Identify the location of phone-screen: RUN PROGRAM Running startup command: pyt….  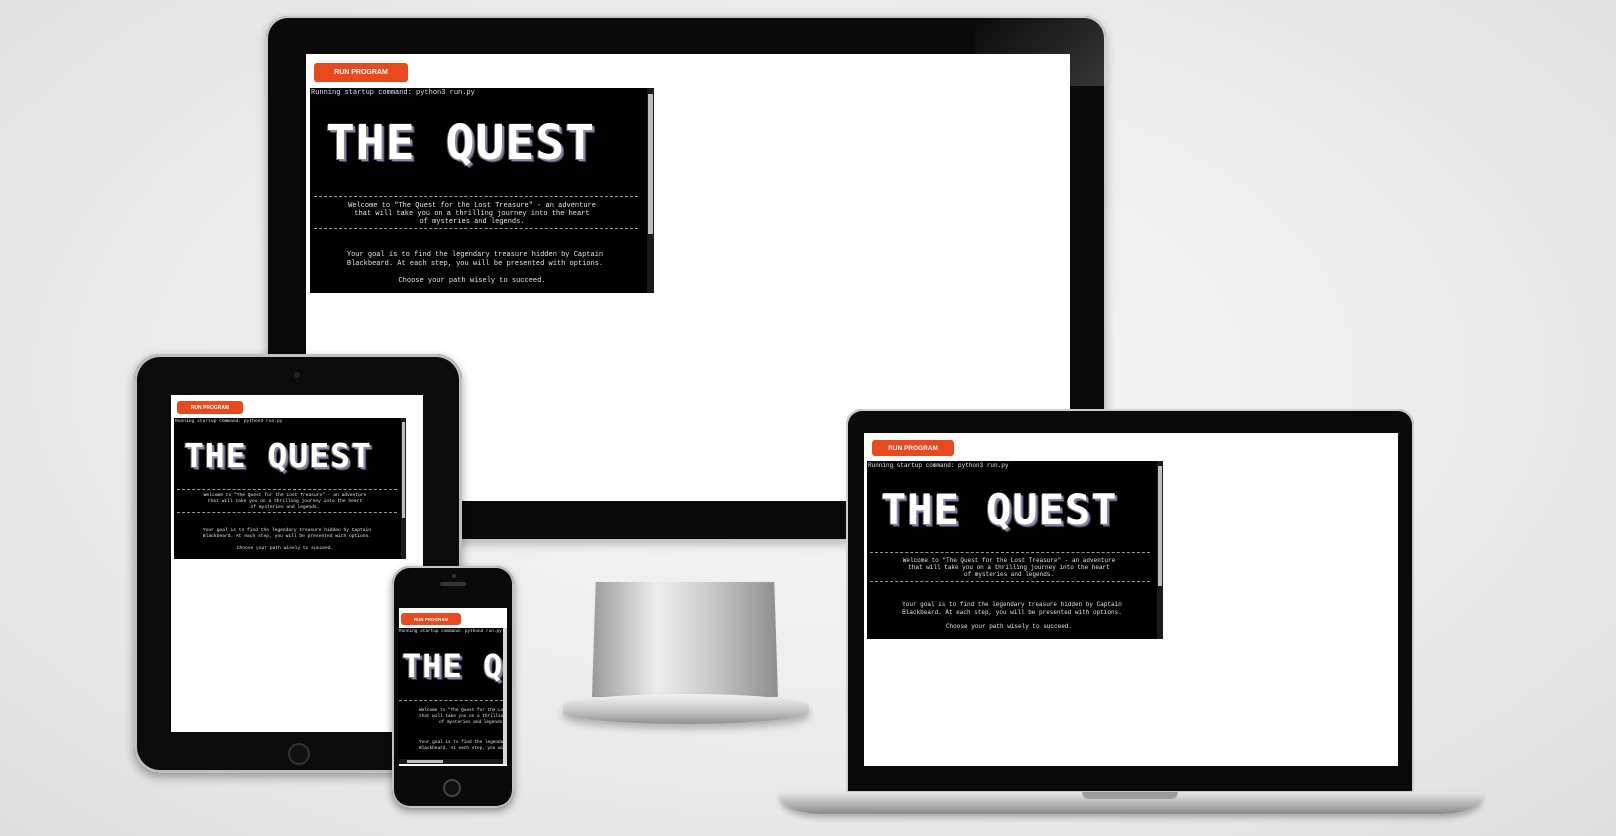
(453, 687).